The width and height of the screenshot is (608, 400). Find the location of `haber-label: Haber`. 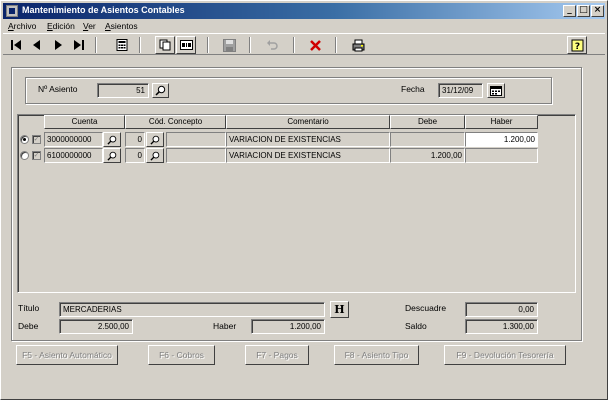

haber-label: Haber is located at coordinates (225, 326).